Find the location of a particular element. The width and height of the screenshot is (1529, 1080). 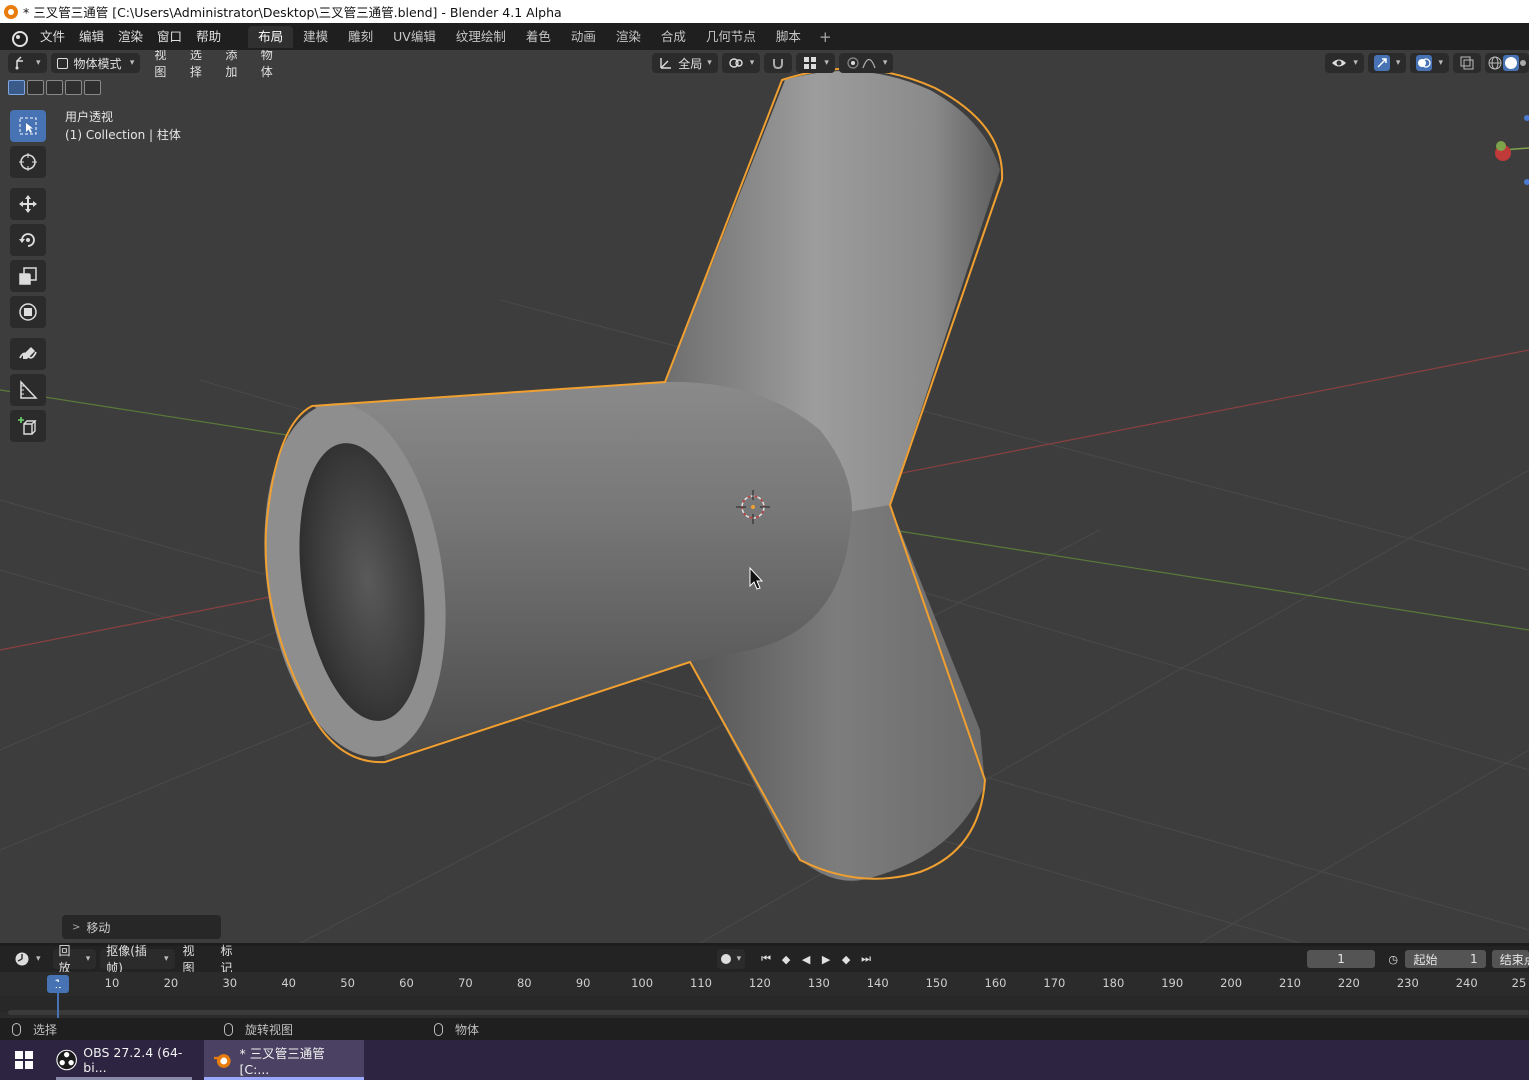

stopwatch-icon: ◷ is located at coordinates (1393, 959).